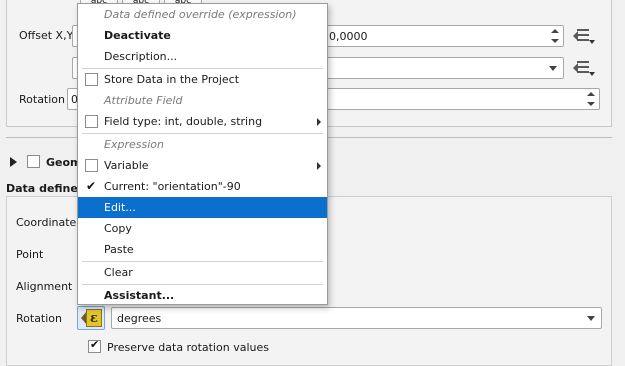 The height and width of the screenshot is (366, 625). I want to click on geometry-generator-checkbox, so click(33, 161).